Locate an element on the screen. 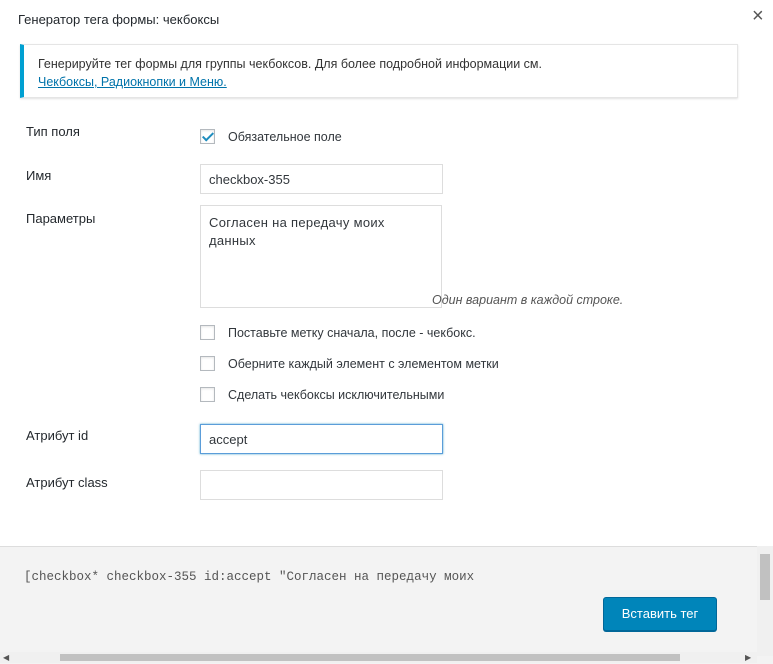 This screenshot has width=773, height=664. label-first-checkbox is located at coordinates (207, 332).